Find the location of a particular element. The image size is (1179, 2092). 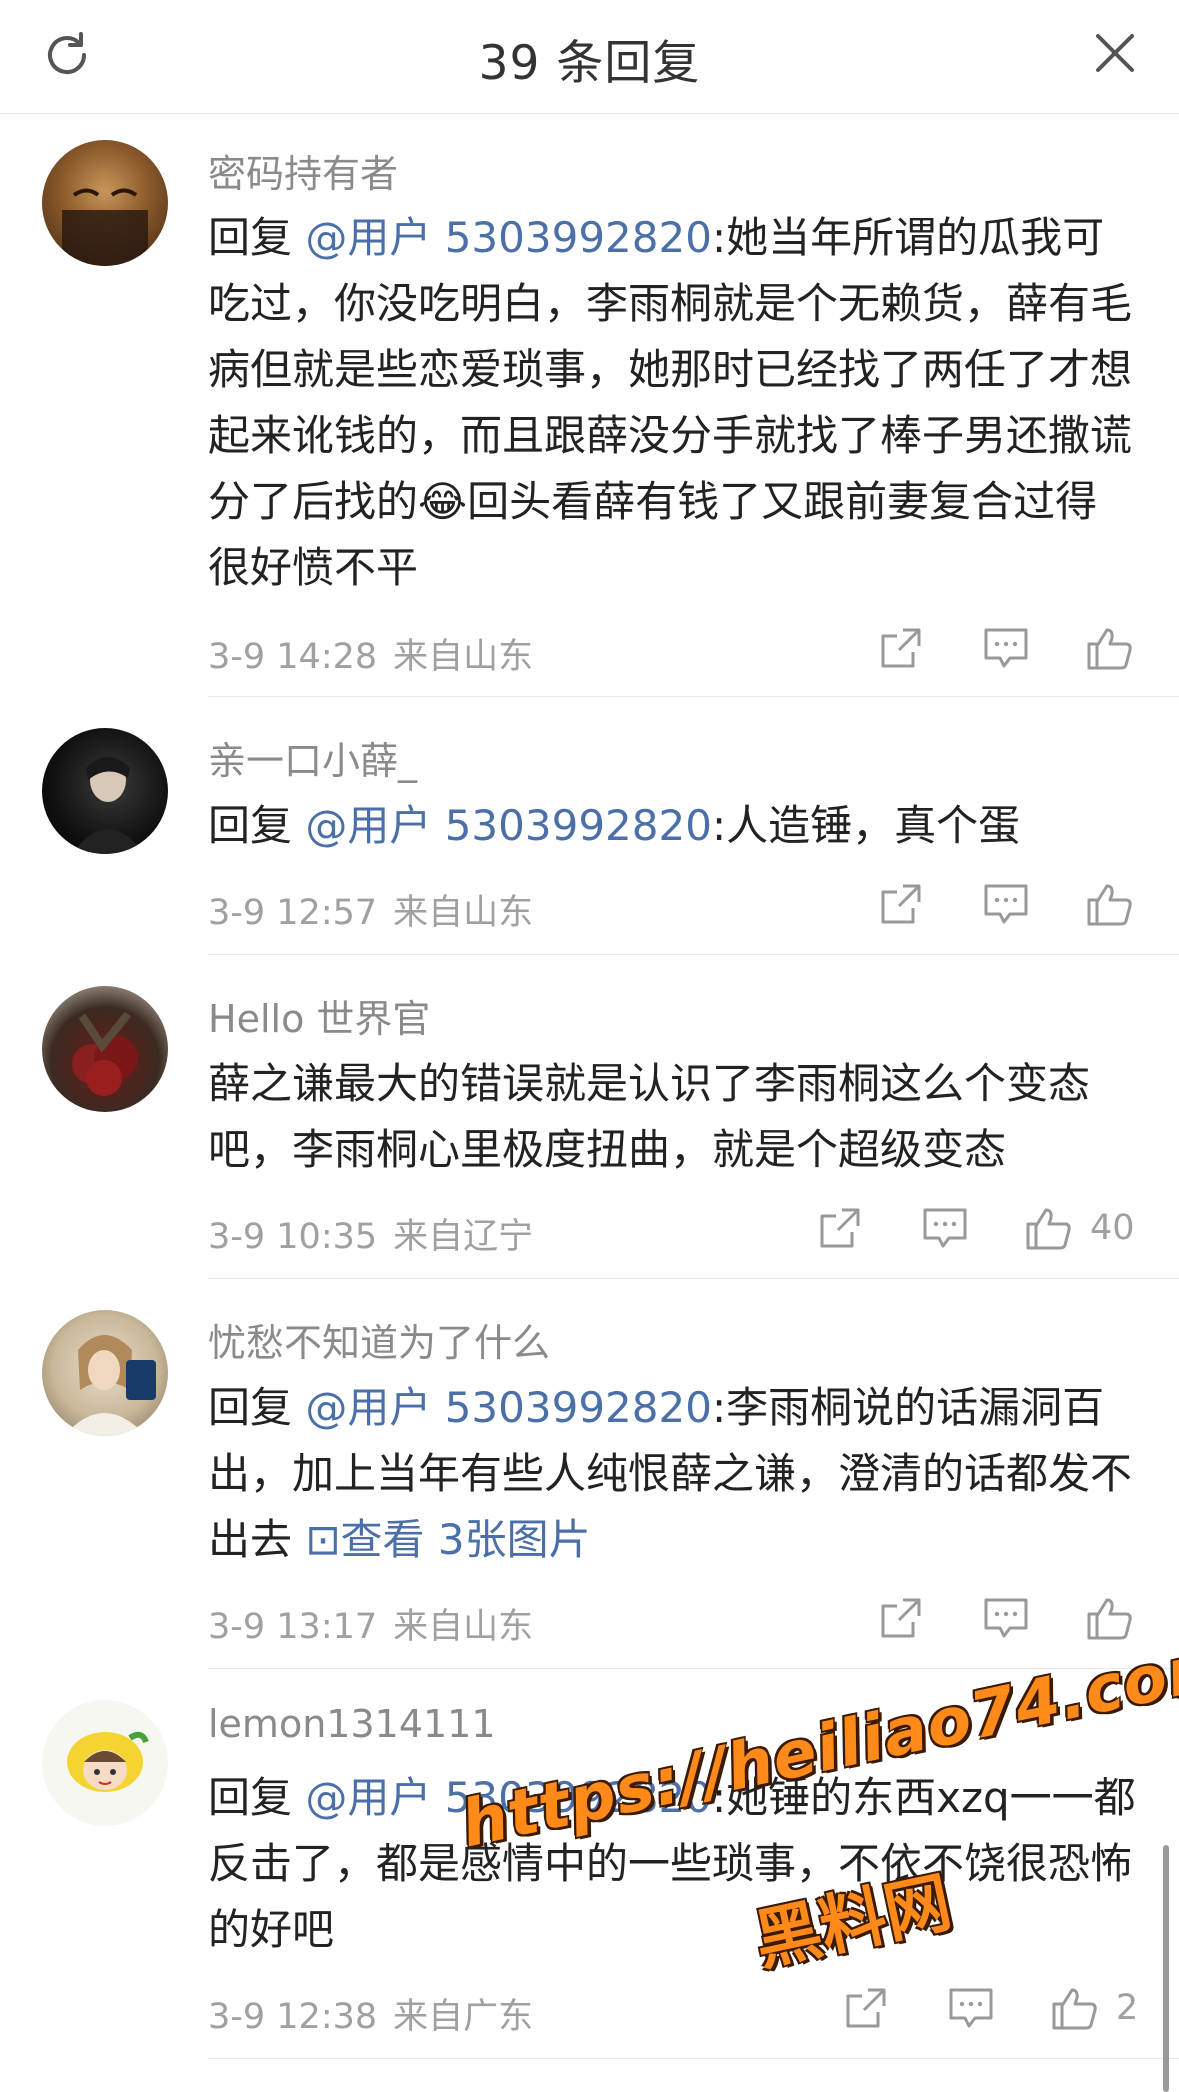

scrollbar is located at coordinates (1166, 1968).